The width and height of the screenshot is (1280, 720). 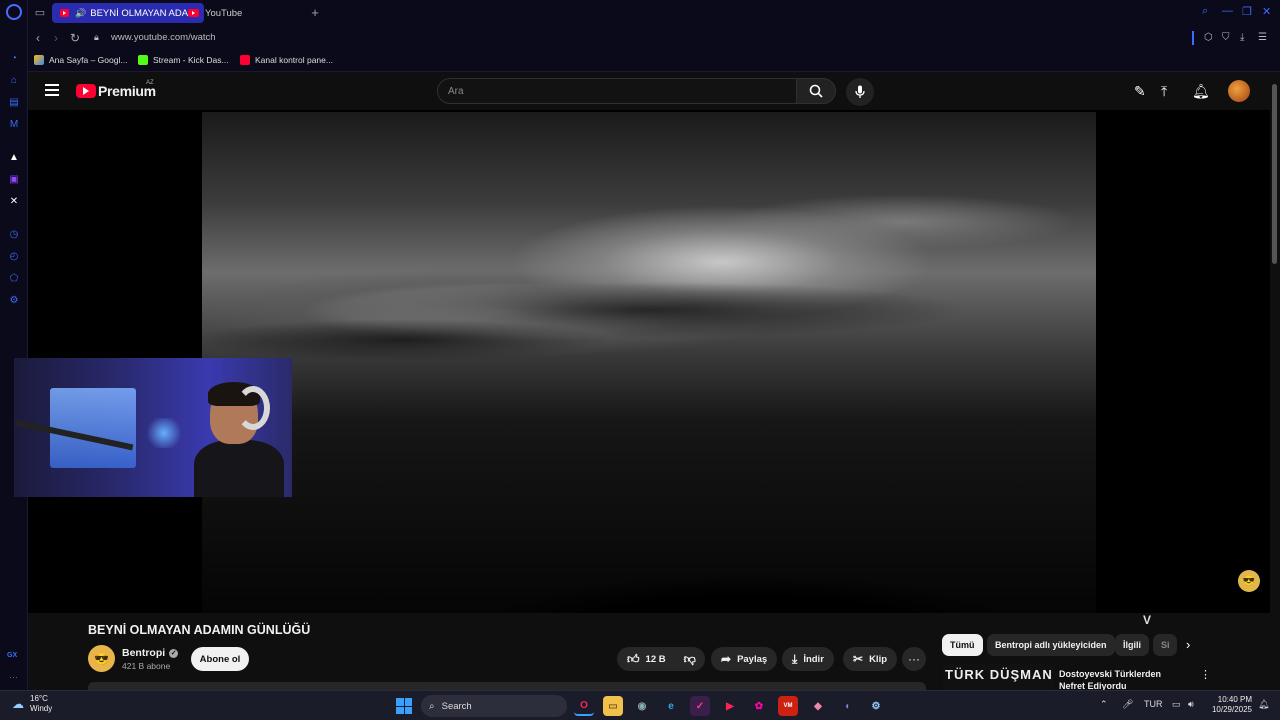 I want to click on close-icon: ✕, so click(x=1266, y=11).